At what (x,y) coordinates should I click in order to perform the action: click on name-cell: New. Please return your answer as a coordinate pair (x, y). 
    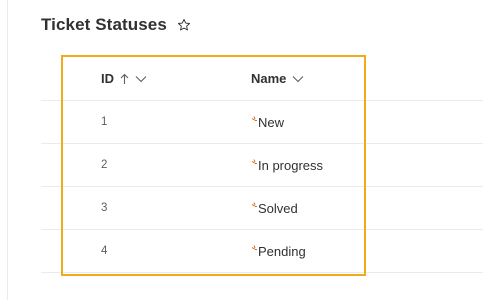
    Looking at the image, I should click on (267, 122).